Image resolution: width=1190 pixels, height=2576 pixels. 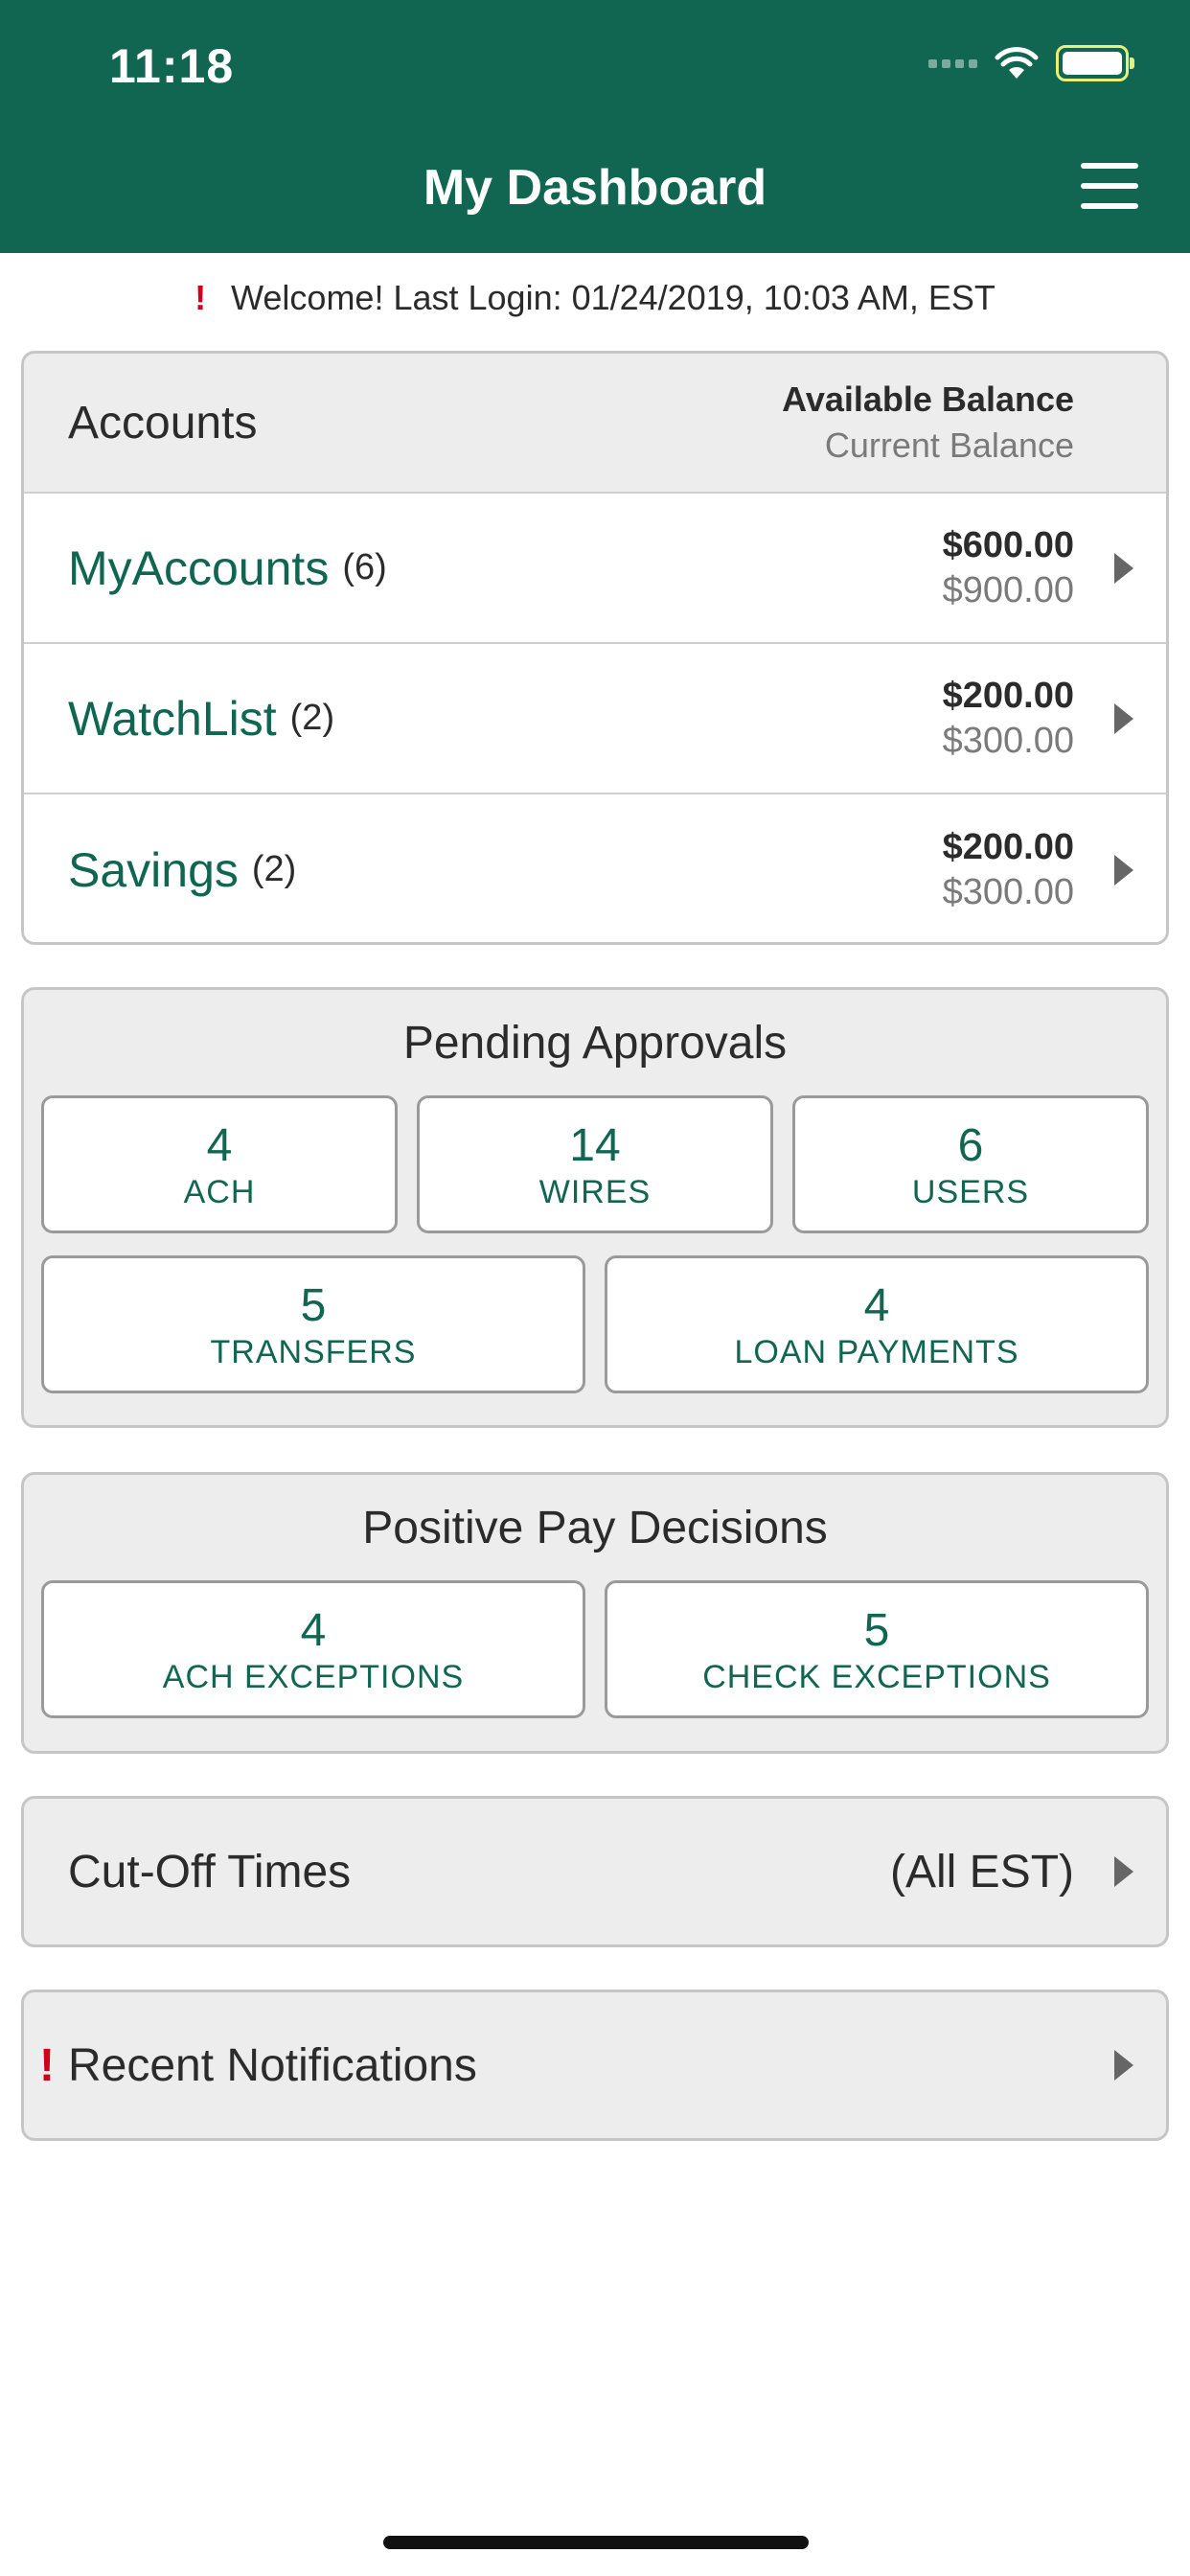 I want to click on tile-label: LOAN PAYMENTS, so click(x=876, y=1352).